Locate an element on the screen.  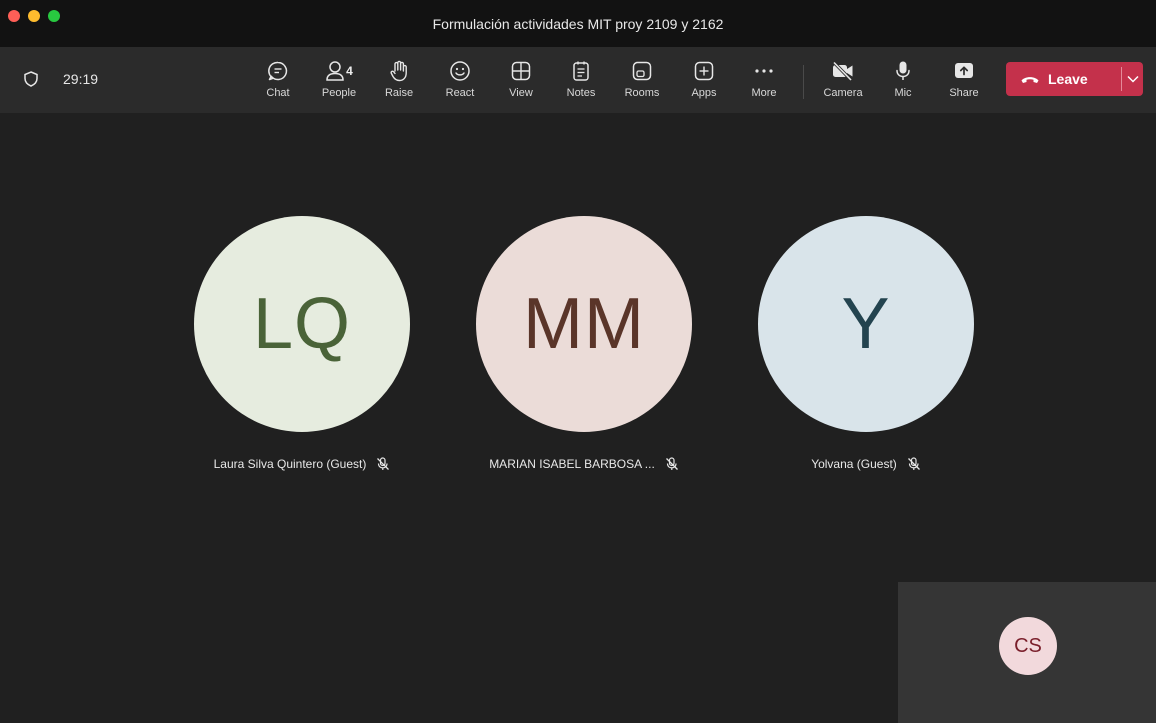
more-button: More is located at coordinates (764, 82).